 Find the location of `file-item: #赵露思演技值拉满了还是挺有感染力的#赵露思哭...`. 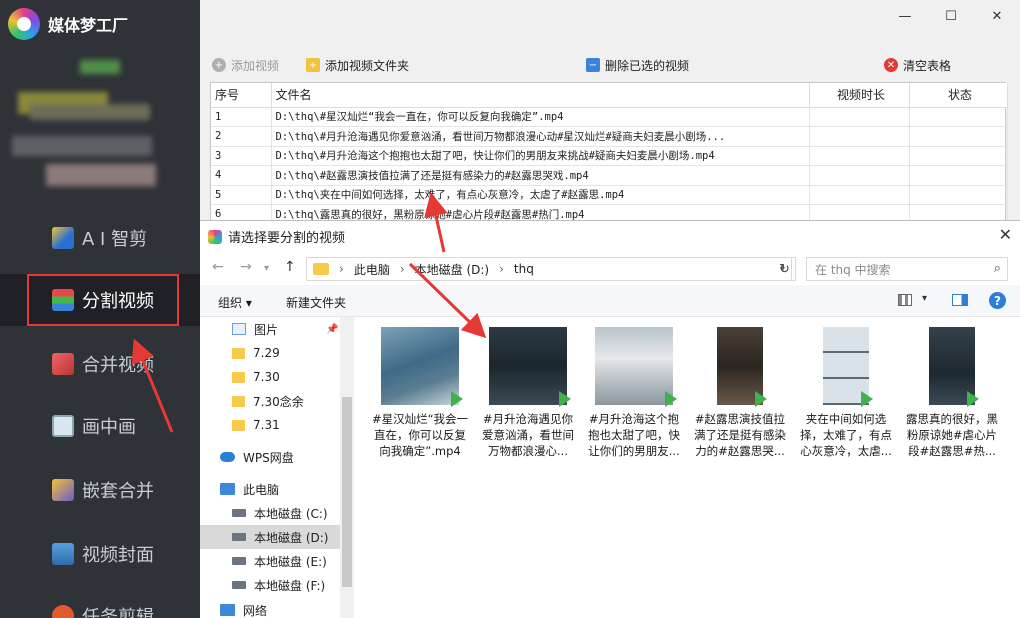

file-item: #赵露思演技值拉满了还是挺有感染力的#赵露思哭... is located at coordinates (740, 393).